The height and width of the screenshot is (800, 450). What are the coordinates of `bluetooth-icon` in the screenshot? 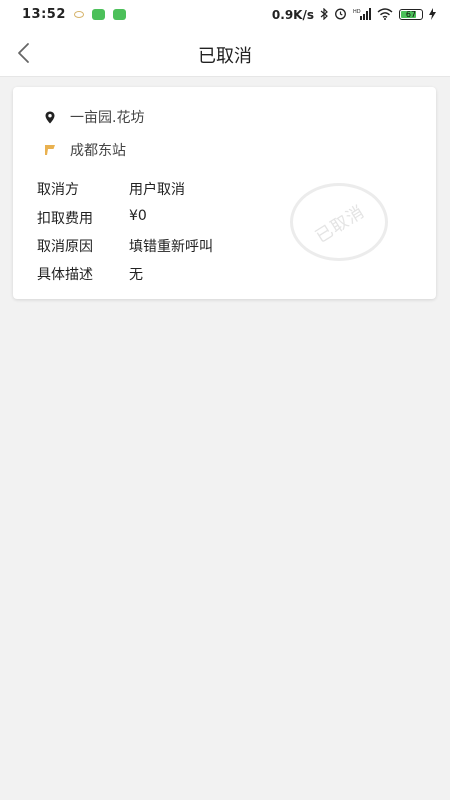 It's located at (324, 14).